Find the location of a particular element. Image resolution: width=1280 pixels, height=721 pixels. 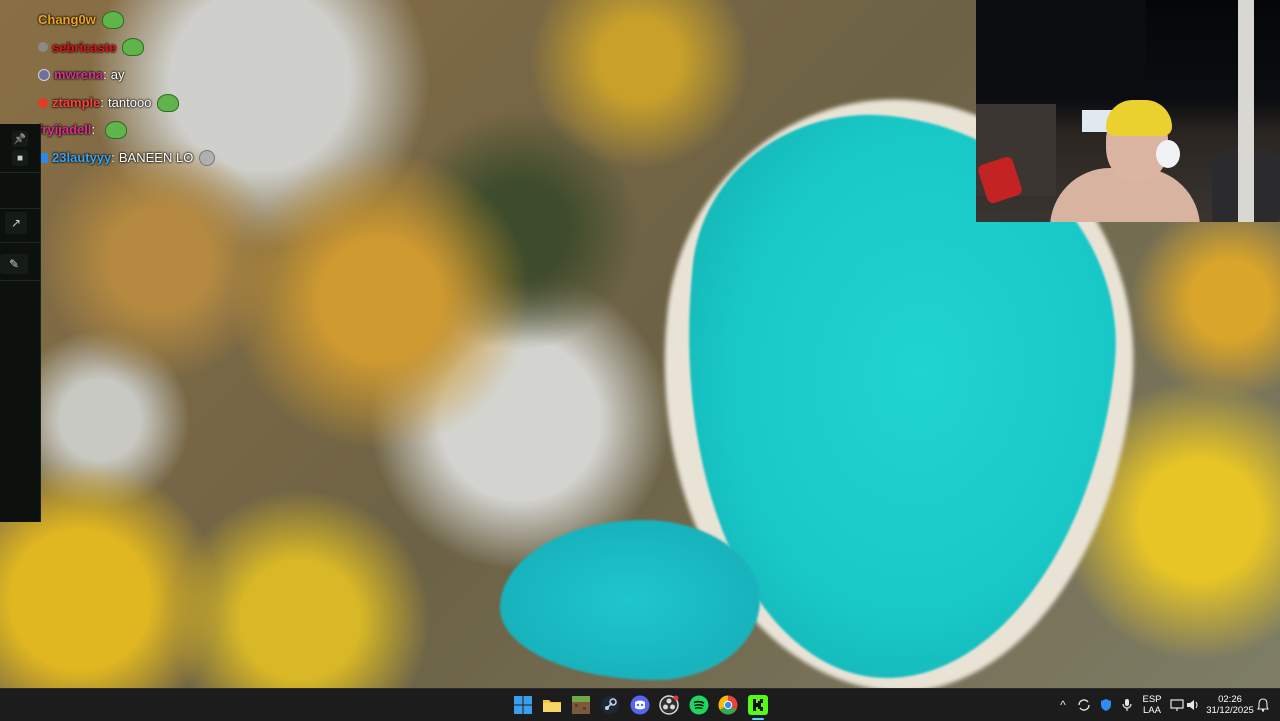

pin-button: 📌 is located at coordinates (20, 139).